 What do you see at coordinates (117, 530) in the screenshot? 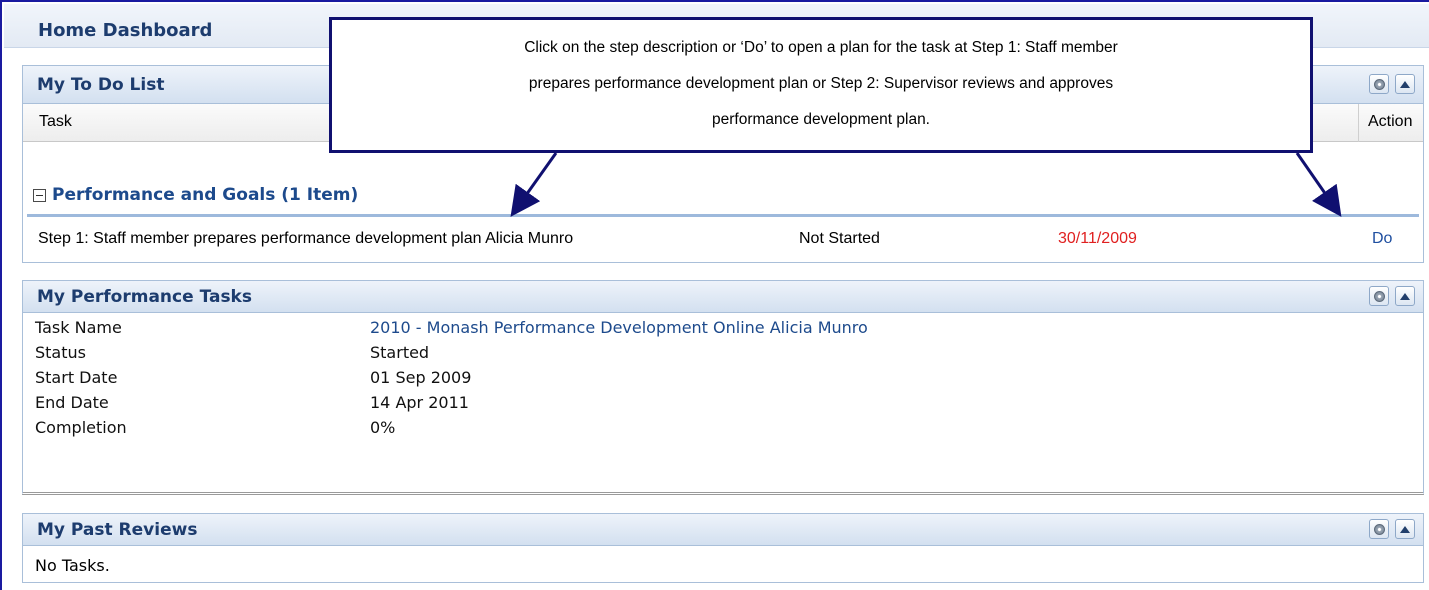
I see `past-reviews-panel-title: My Past Reviews` at bounding box center [117, 530].